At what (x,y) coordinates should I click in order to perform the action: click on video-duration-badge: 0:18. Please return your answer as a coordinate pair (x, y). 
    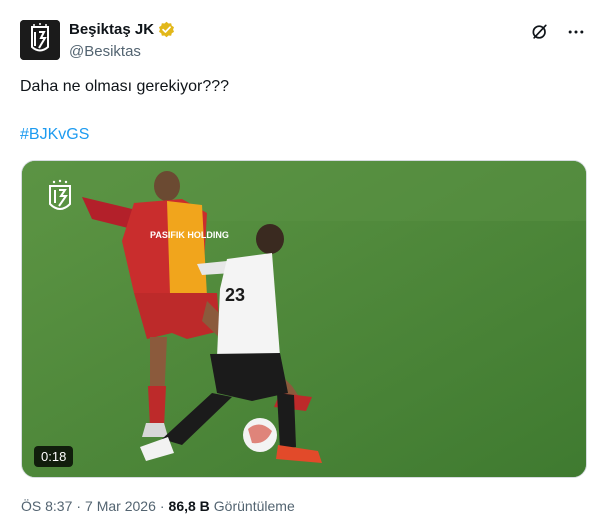
    Looking at the image, I should click on (54, 456).